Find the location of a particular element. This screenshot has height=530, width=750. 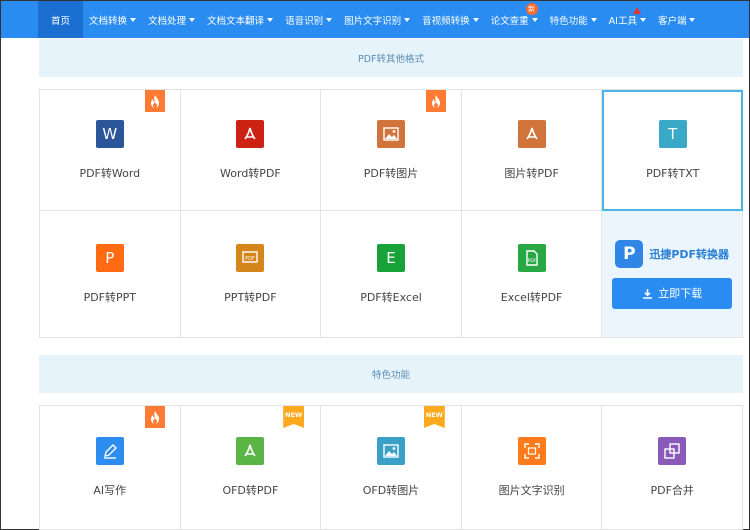

tool-card-label: PDF转TXT is located at coordinates (673, 173).